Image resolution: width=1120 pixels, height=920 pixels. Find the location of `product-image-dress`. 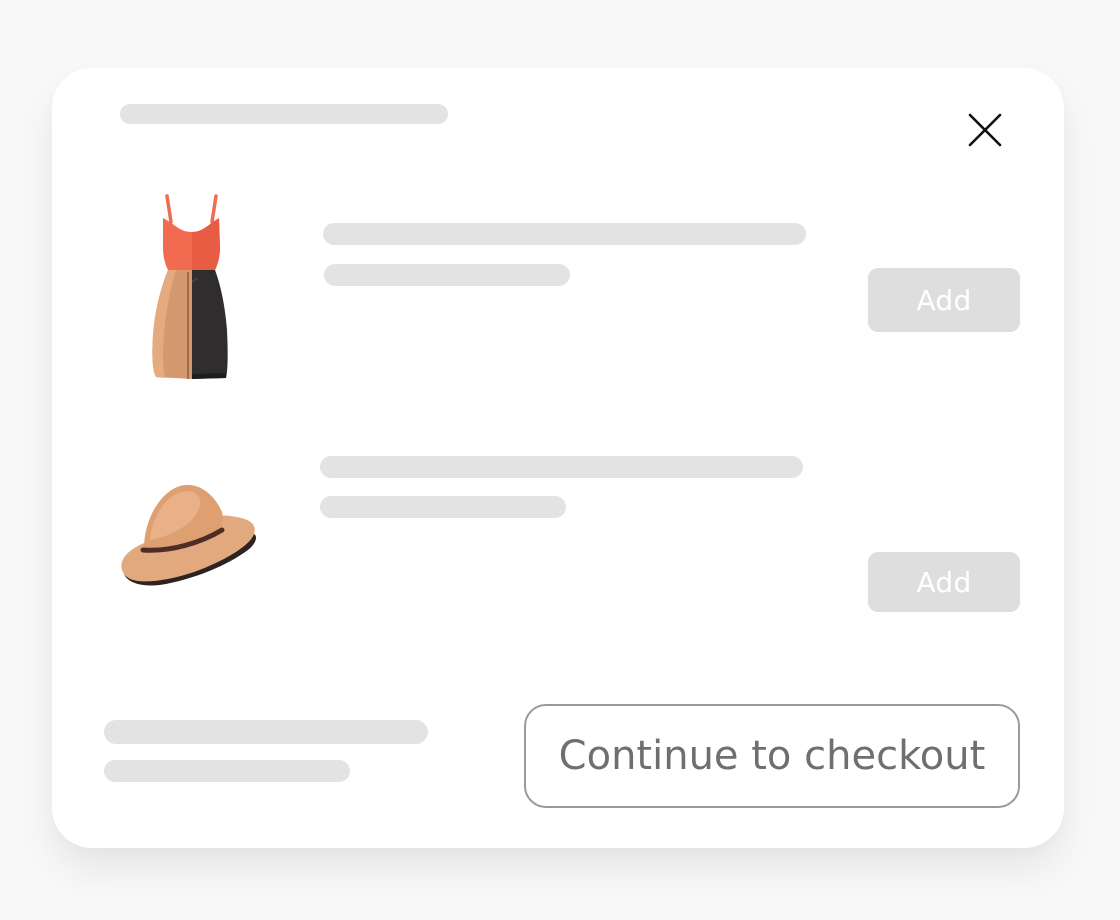

product-image-dress is located at coordinates (192, 288).